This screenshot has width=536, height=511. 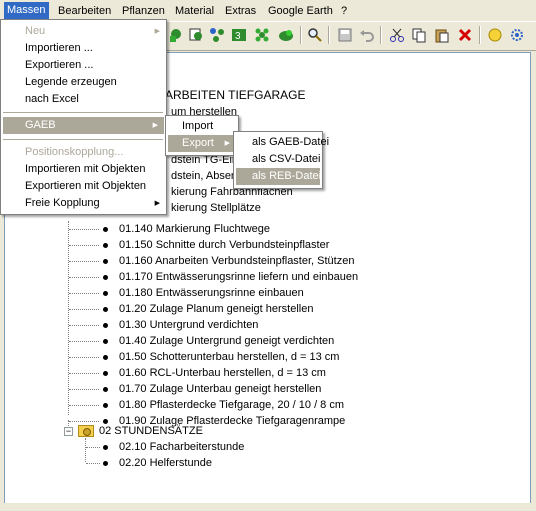 I want to click on svg-text: 3, so click(x=238, y=36).